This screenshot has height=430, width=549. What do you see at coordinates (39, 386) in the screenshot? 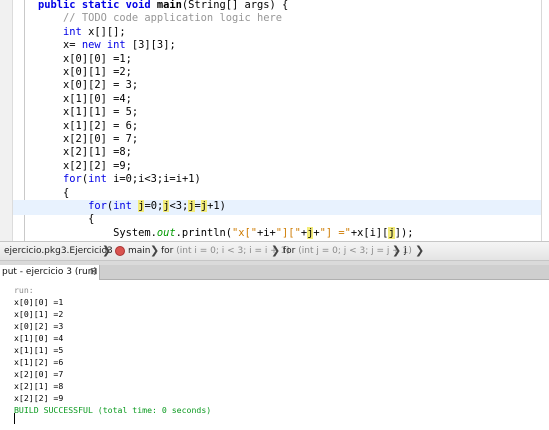
I see `output-line: x[2][1] =8` at bounding box center [39, 386].